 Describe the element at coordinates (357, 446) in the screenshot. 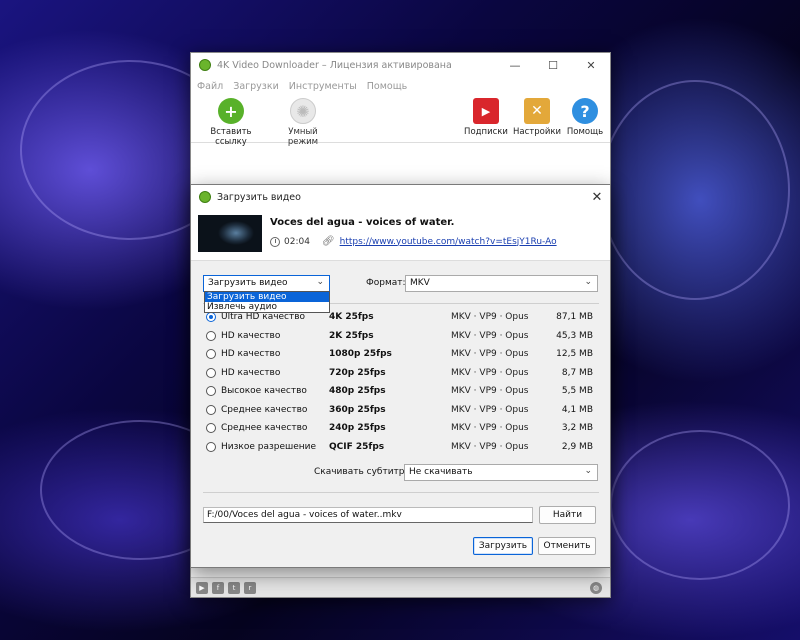

I see `quality-resolution: QCIF 25fps` at that location.